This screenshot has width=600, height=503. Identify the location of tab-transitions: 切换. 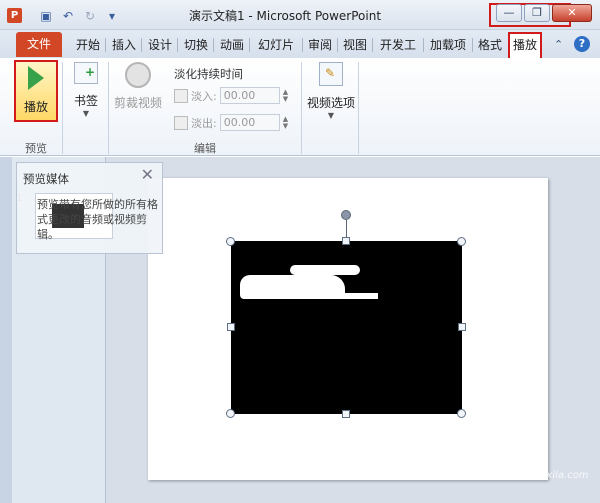
(196, 45).